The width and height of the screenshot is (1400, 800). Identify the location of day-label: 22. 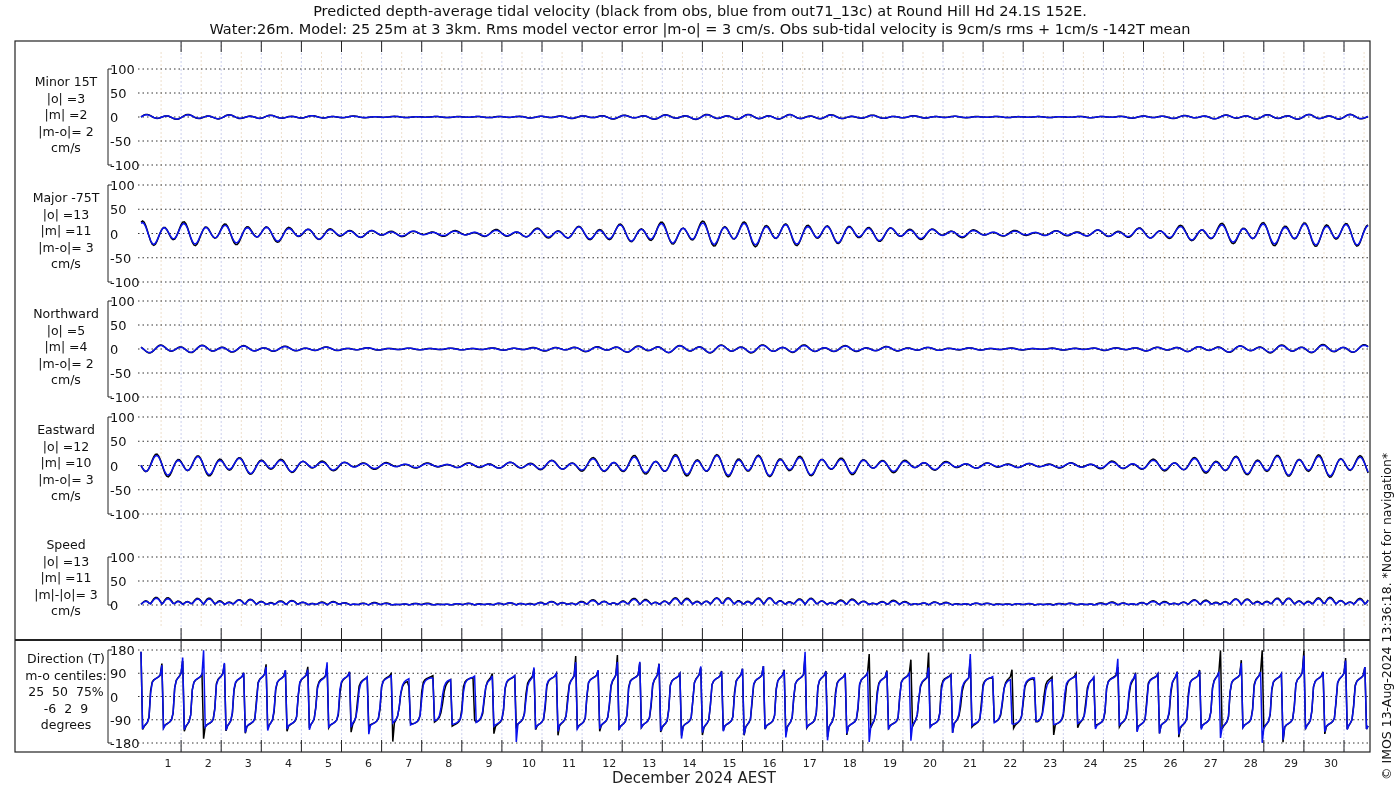
(1010, 763).